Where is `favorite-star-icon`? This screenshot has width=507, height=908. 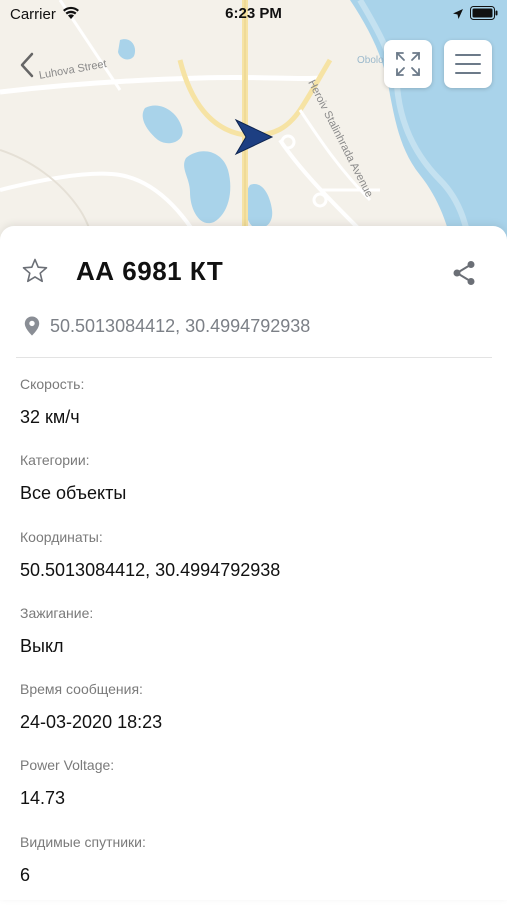
favorite-star-icon is located at coordinates (35, 273).